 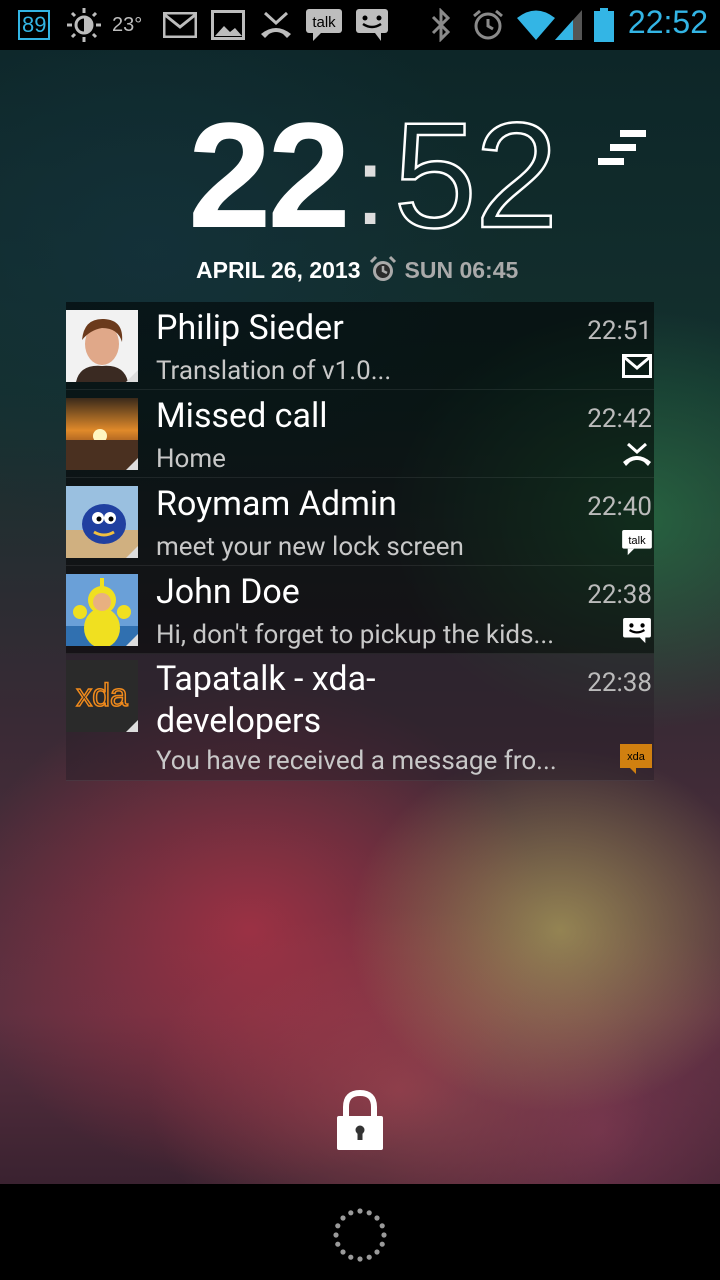 I want to click on xda-icon: xda, so click(x=636, y=759).